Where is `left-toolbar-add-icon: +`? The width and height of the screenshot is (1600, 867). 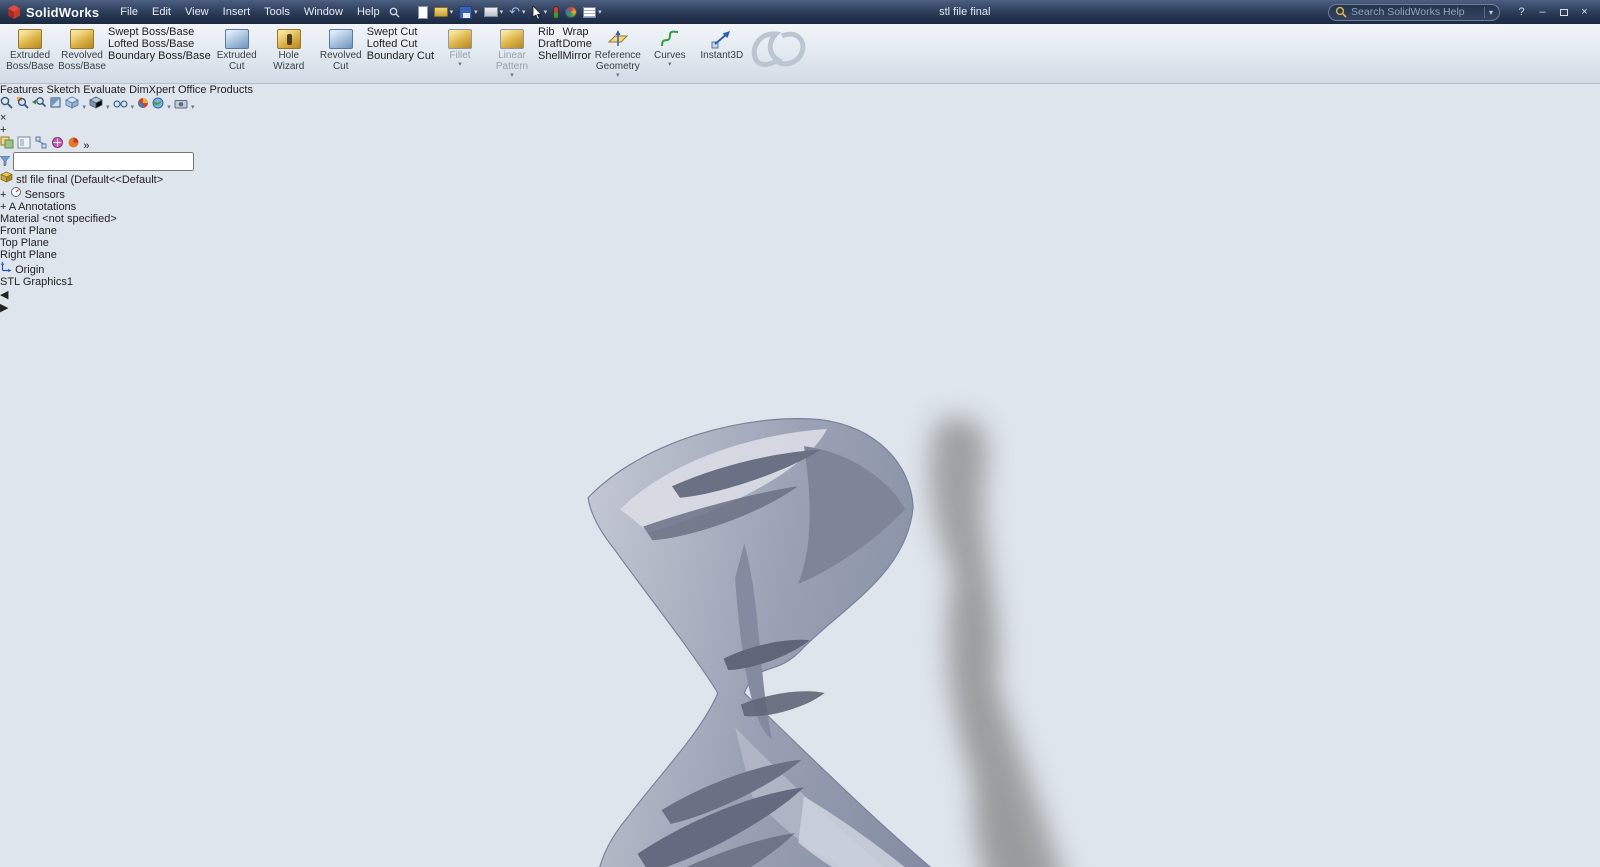
left-toolbar-add-icon: + is located at coordinates (3, 130).